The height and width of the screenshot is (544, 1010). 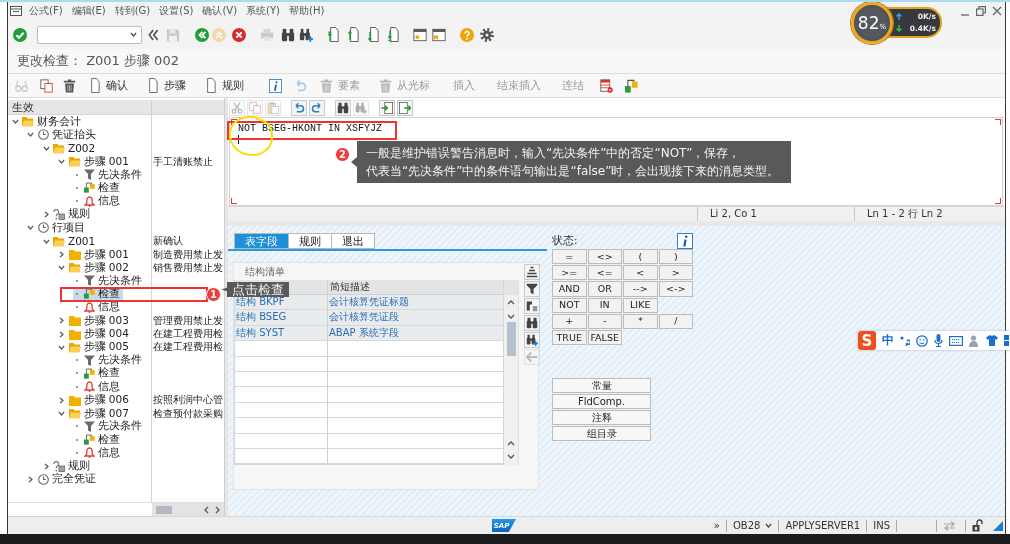 I want to click on tree-node: 财务会计, so click(x=47, y=122).